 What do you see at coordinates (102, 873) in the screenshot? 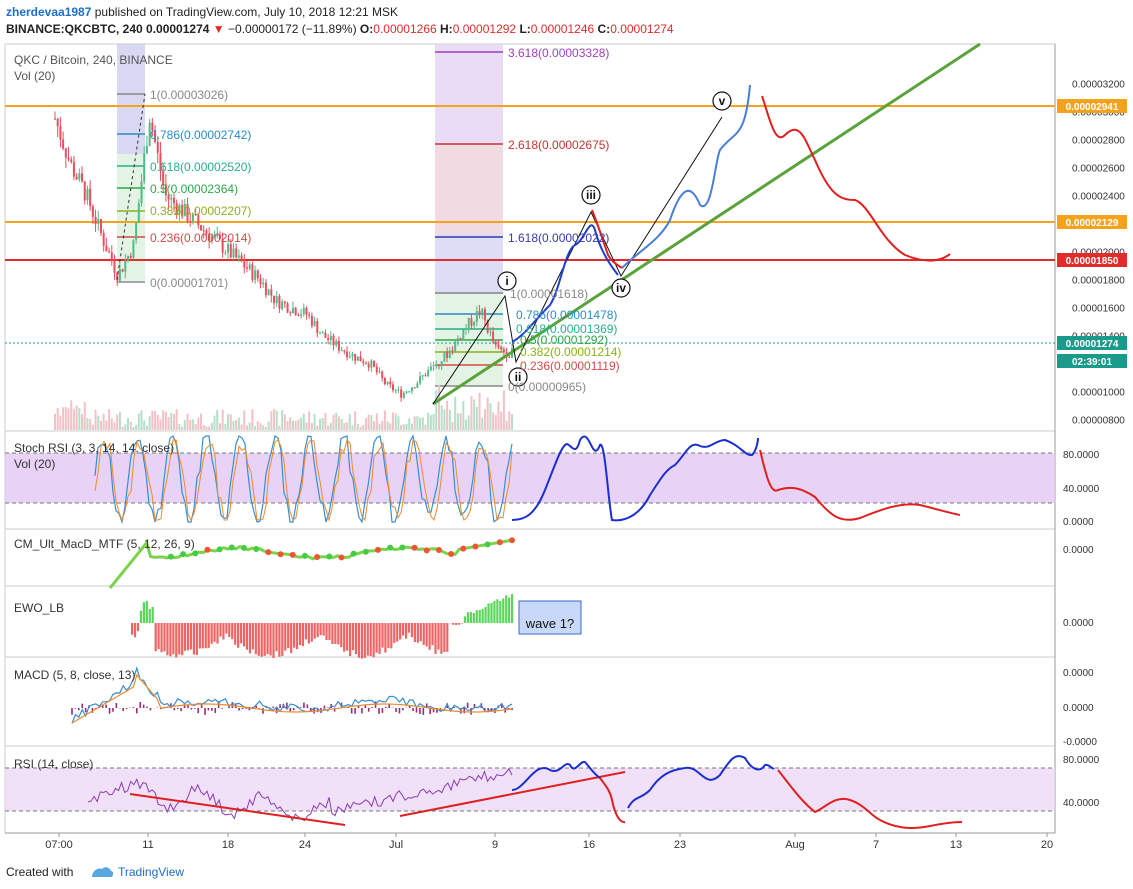
I see `tradingview-logo-icon` at bounding box center [102, 873].